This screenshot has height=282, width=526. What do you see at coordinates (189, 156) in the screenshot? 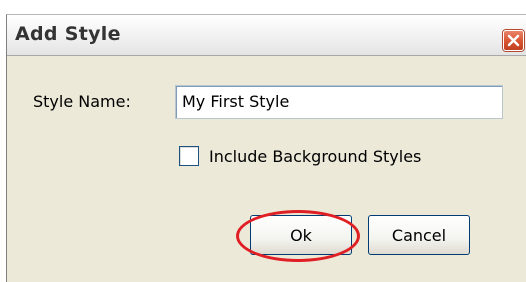
I see `include-background-checkbox` at bounding box center [189, 156].